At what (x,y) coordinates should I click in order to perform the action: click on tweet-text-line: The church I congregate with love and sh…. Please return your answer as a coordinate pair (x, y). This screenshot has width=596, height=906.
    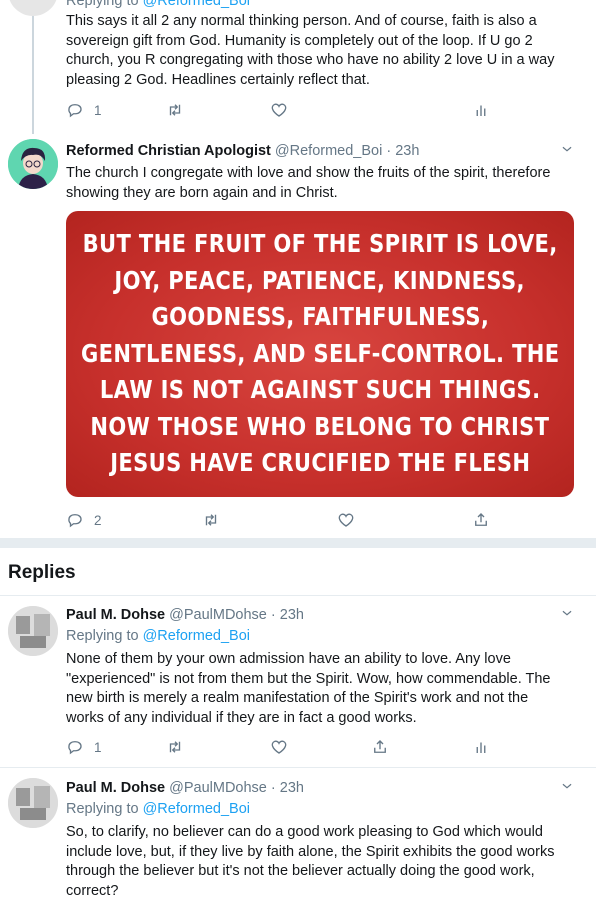
    Looking at the image, I should click on (308, 173).